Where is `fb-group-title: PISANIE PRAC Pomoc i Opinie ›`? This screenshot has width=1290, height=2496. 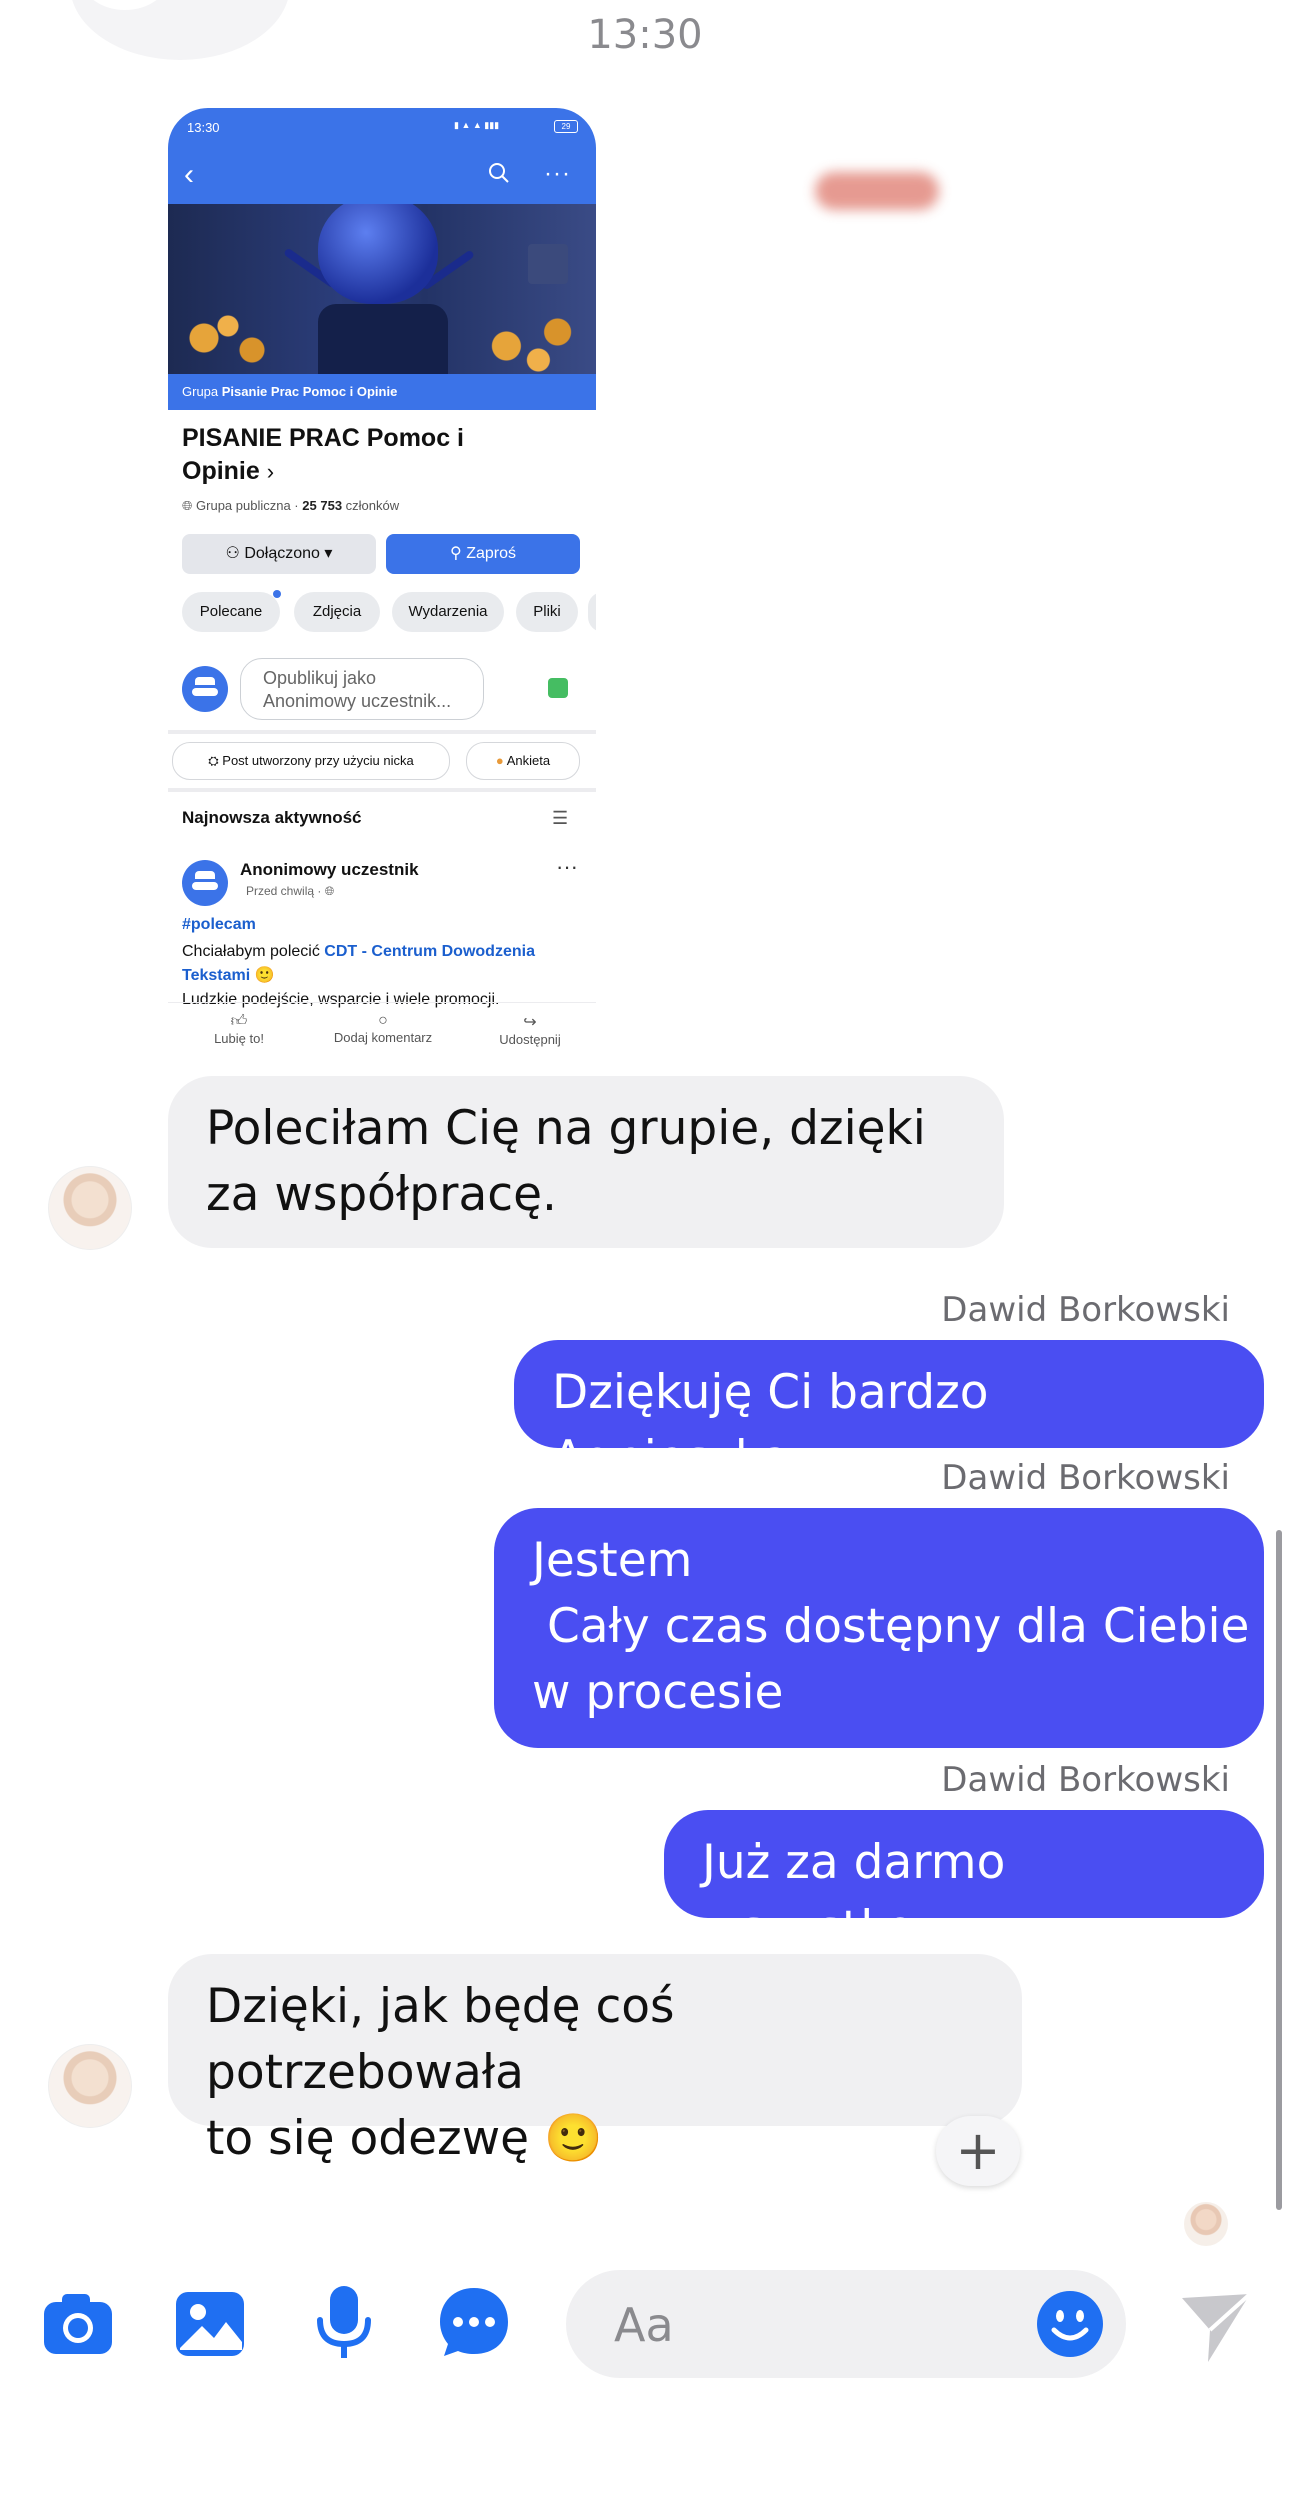
fb-group-title: PISANIE PRAC Pomoc i Opinie › is located at coordinates (342, 455).